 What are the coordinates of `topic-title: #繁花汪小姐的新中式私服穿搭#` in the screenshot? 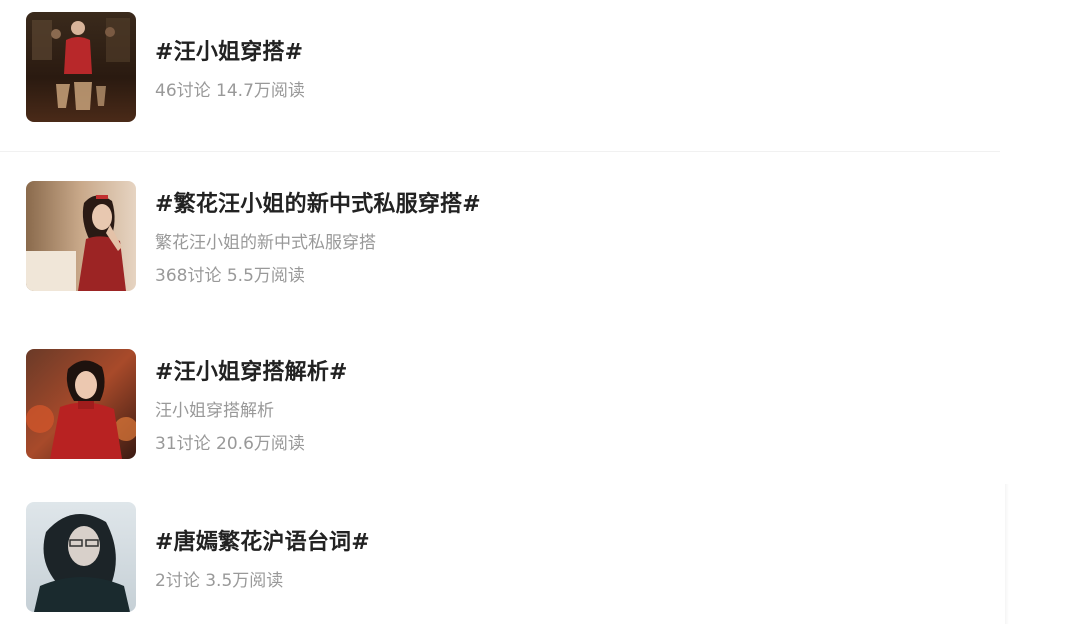 It's located at (318, 202).